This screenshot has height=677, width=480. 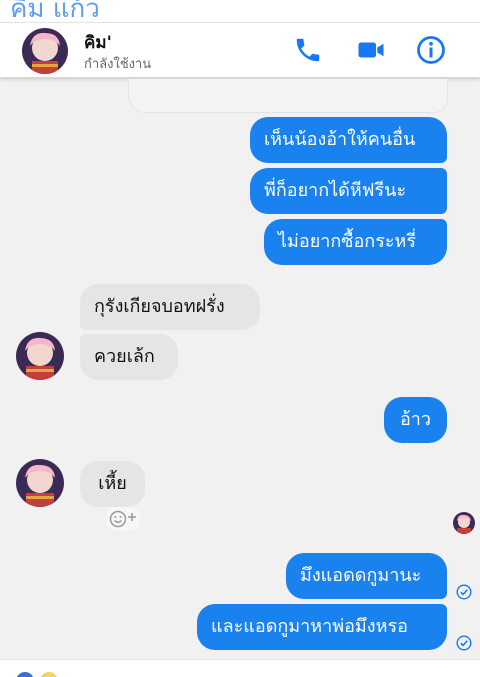 I want to click on message-bubble-outgoing: อ้าว, so click(x=415, y=420).